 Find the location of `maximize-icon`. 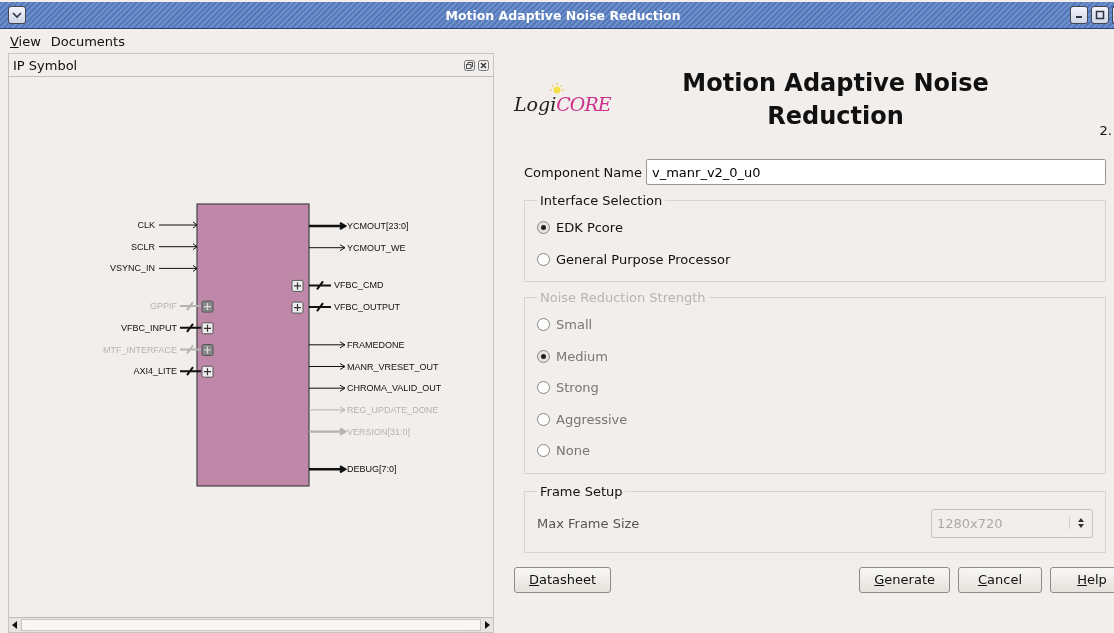

maximize-icon is located at coordinates (1100, 15).